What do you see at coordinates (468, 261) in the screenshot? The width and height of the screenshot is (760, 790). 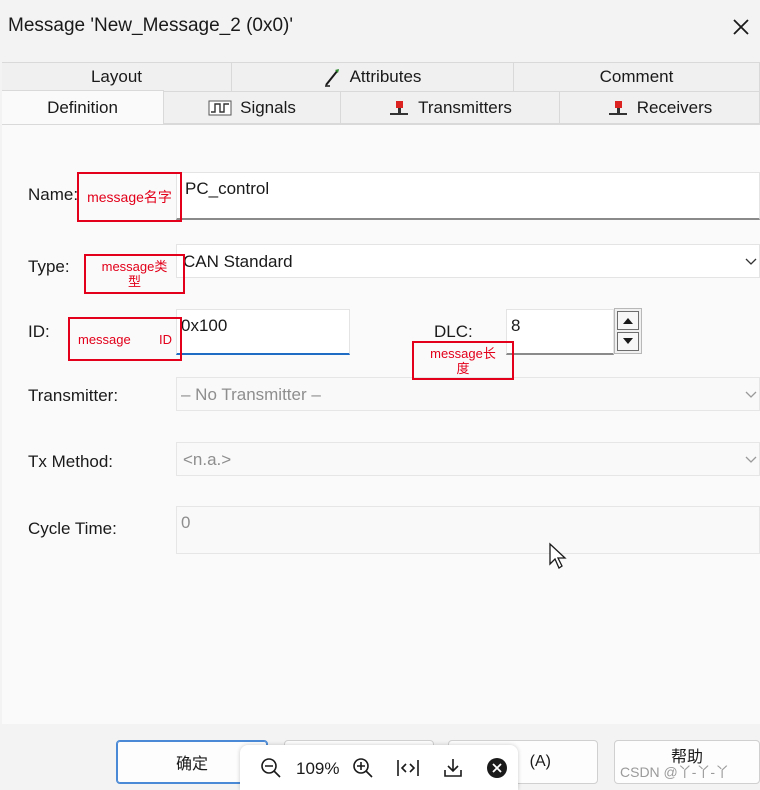 I see `type-select: CAN Standard` at bounding box center [468, 261].